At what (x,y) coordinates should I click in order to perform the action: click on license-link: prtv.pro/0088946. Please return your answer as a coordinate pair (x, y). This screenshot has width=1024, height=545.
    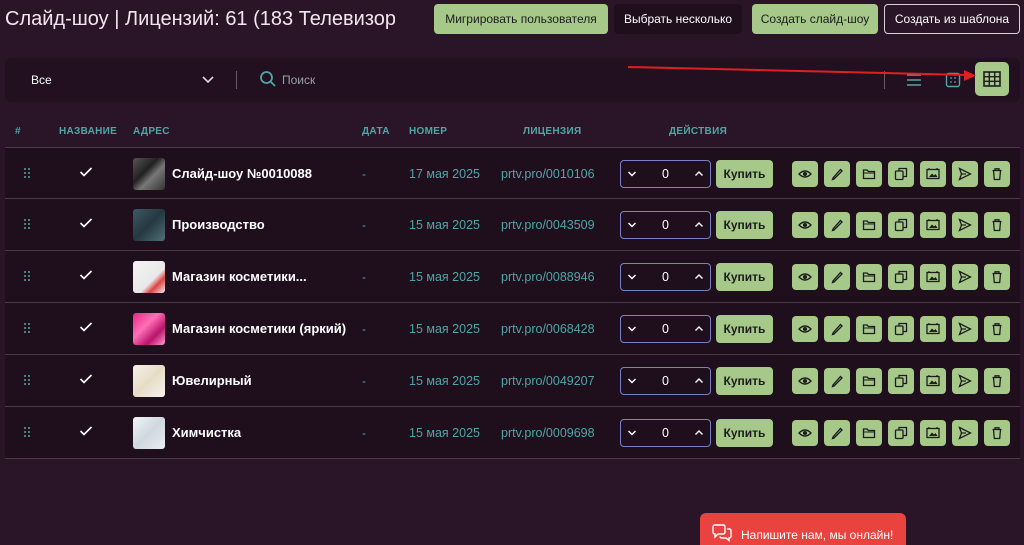
    Looking at the image, I should click on (548, 277).